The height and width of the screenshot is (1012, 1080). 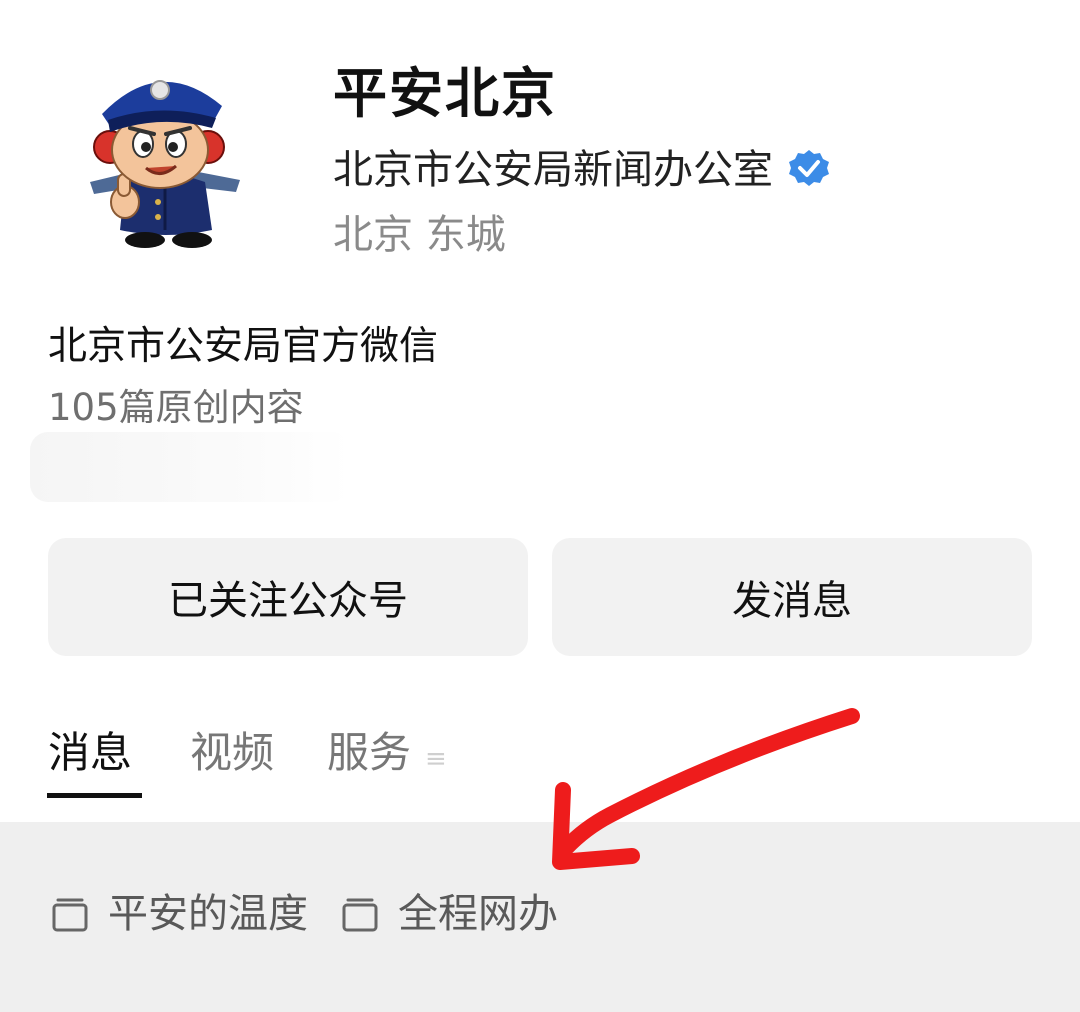 I want to click on menu-item-online-service: 全程网办, so click(x=449, y=914).